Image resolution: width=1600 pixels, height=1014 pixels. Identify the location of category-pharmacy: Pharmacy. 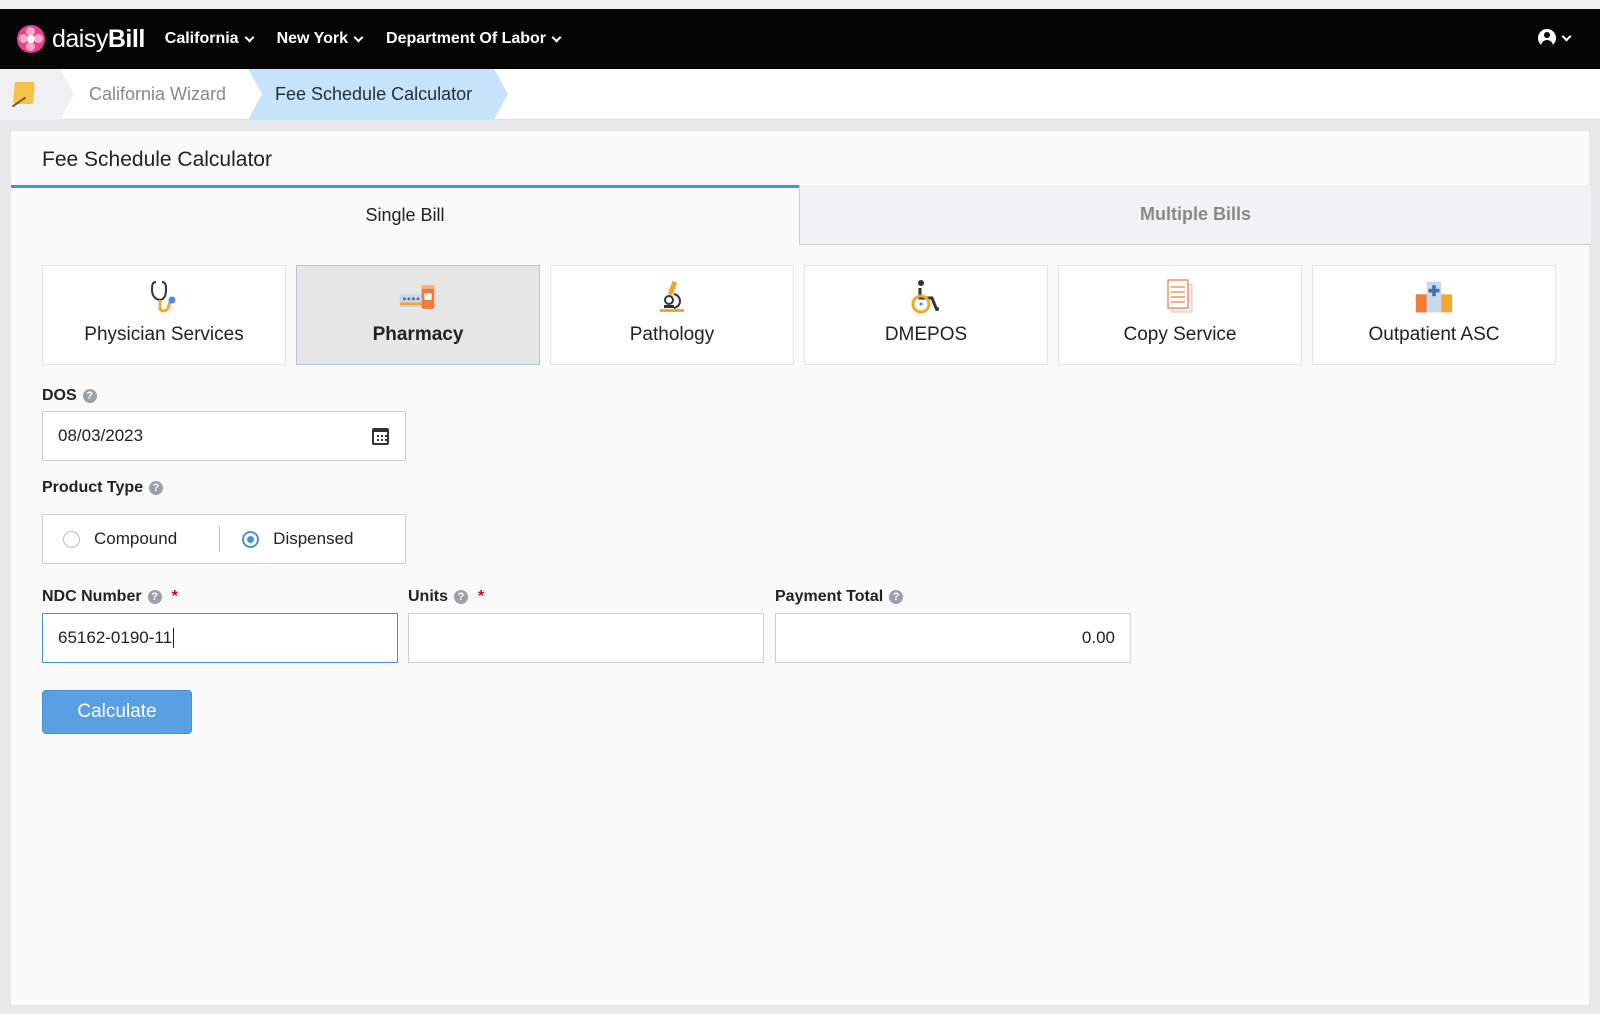
(418, 315).